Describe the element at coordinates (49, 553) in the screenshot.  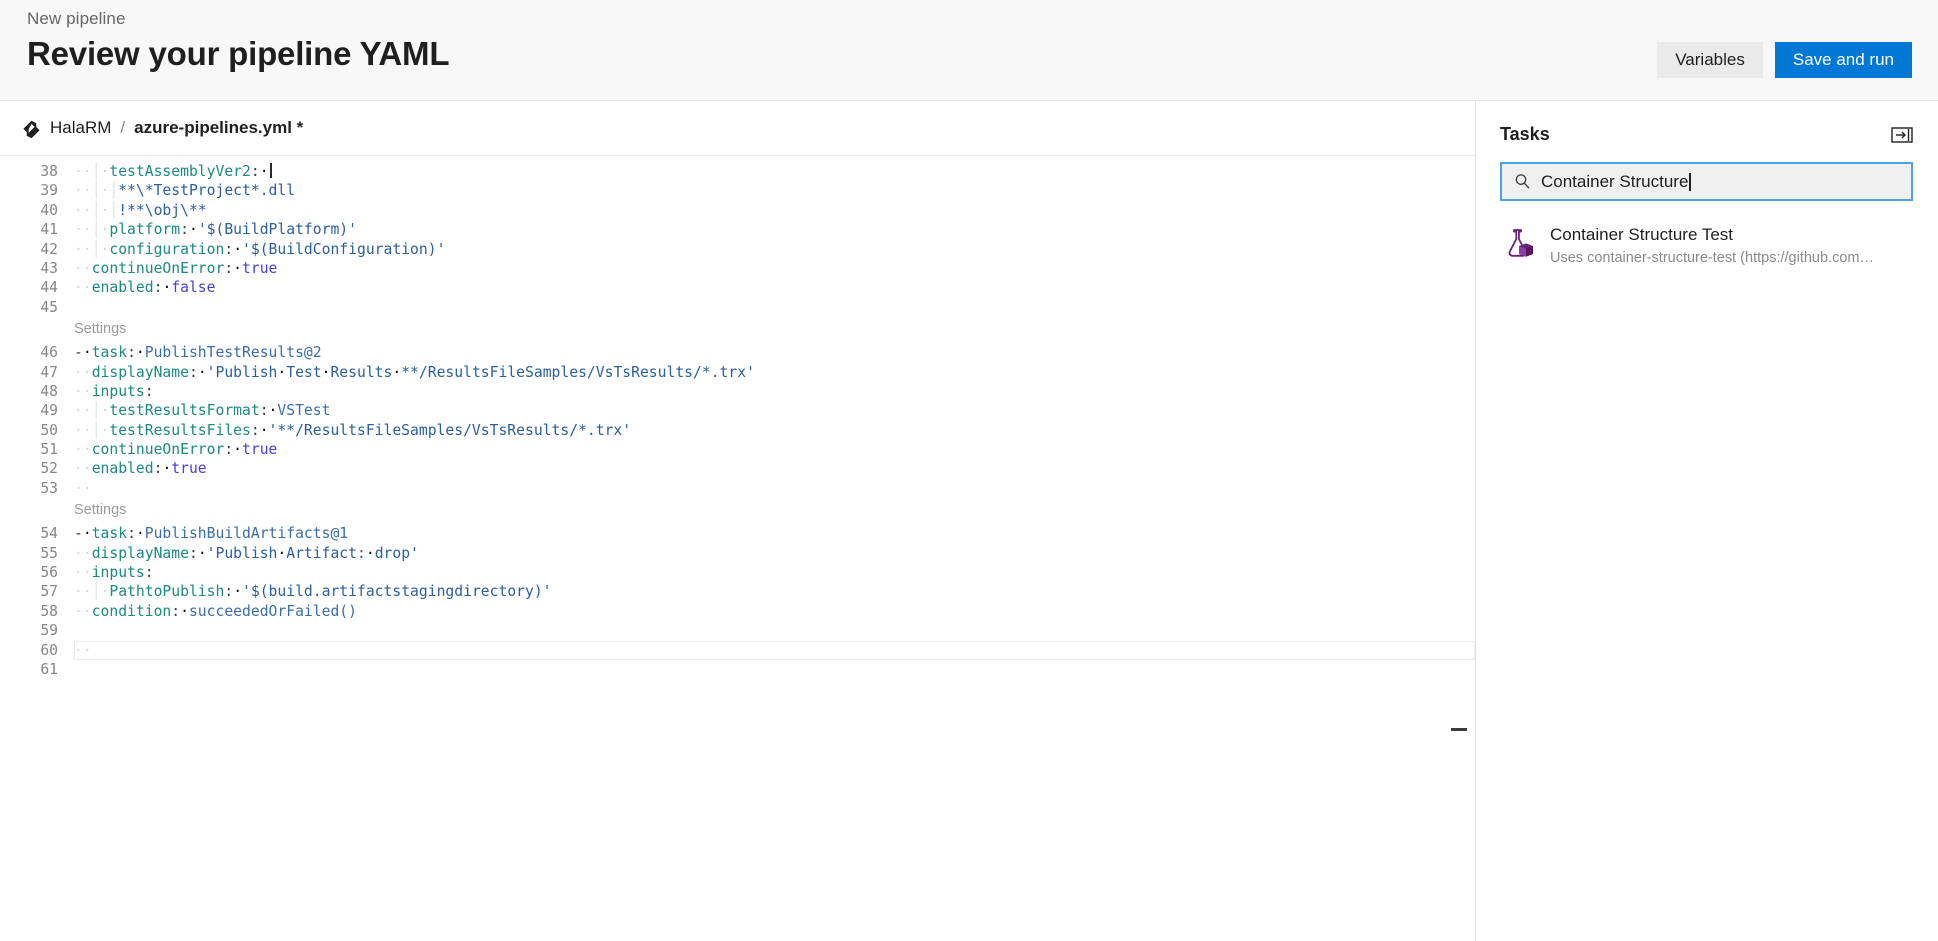
I see `line-number: 55` at that location.